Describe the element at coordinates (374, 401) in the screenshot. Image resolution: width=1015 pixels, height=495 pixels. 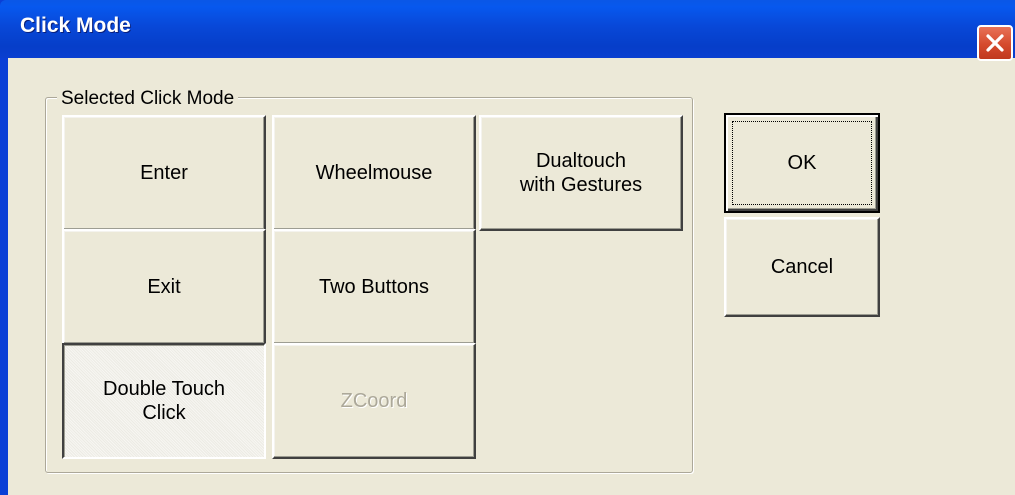
I see `mode-button-zcoord: ZCoord` at that location.